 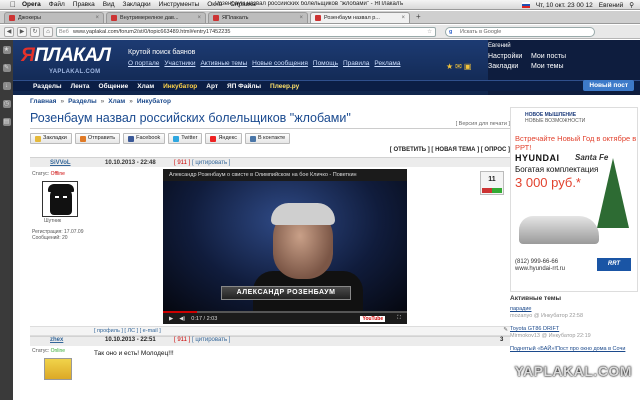 I want to click on nav-art: Арт, so click(x=212, y=86).